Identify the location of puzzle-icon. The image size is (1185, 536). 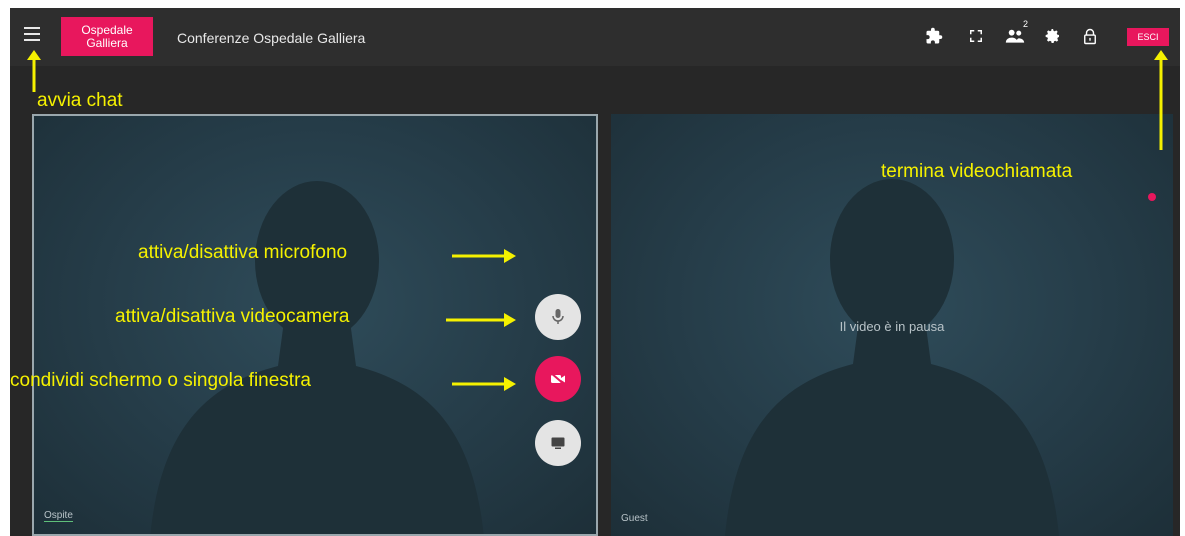
(934, 36).